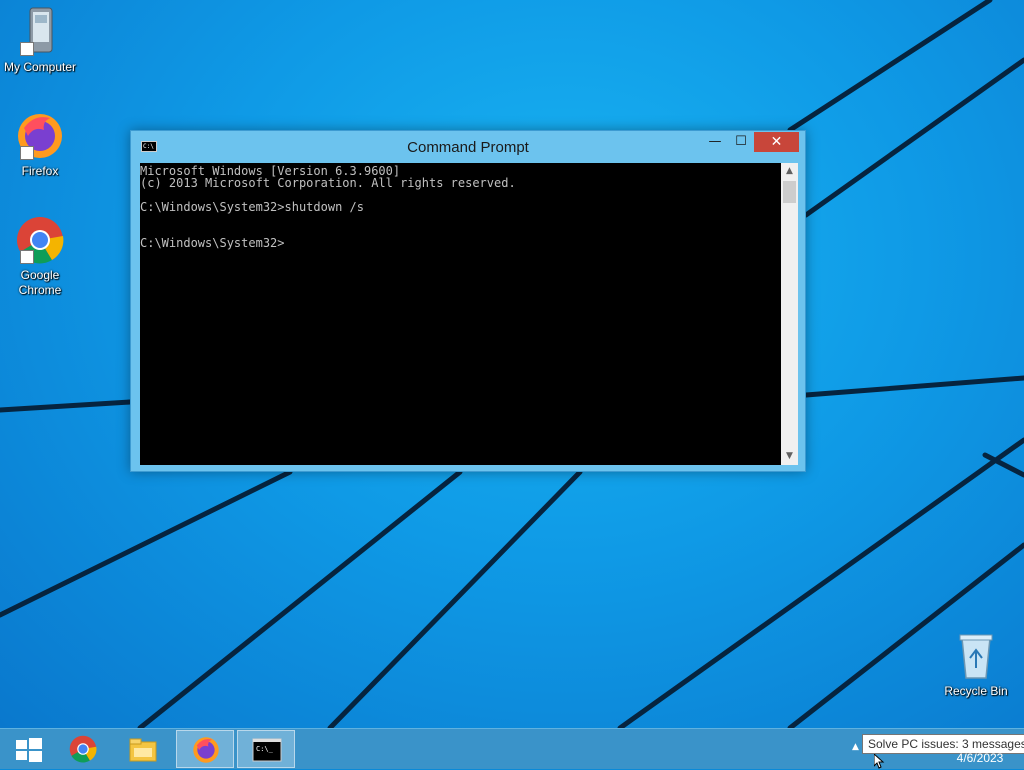  Describe the element at coordinates (40, 171) in the screenshot. I see `desktop-icon-label: Firefox` at that location.